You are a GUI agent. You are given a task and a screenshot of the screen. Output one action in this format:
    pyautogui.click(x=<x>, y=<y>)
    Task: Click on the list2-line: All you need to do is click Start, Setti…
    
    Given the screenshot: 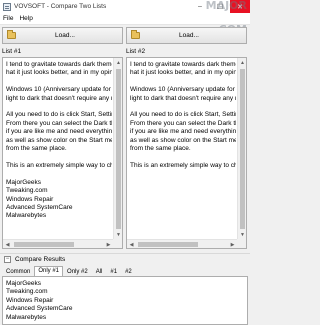 What is the action you would take?
    pyautogui.click(x=183, y=115)
    